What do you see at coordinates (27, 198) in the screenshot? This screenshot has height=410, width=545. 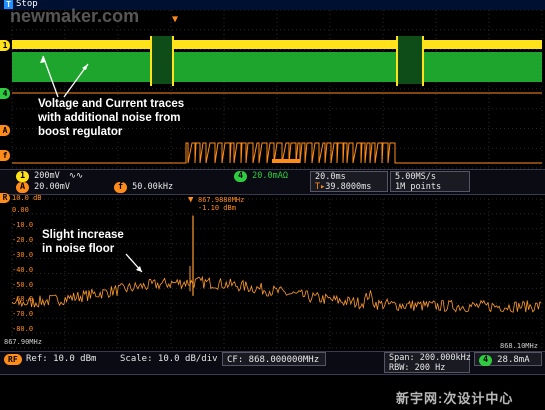 I see `spectrum-top-label: 10.0 dB` at bounding box center [27, 198].